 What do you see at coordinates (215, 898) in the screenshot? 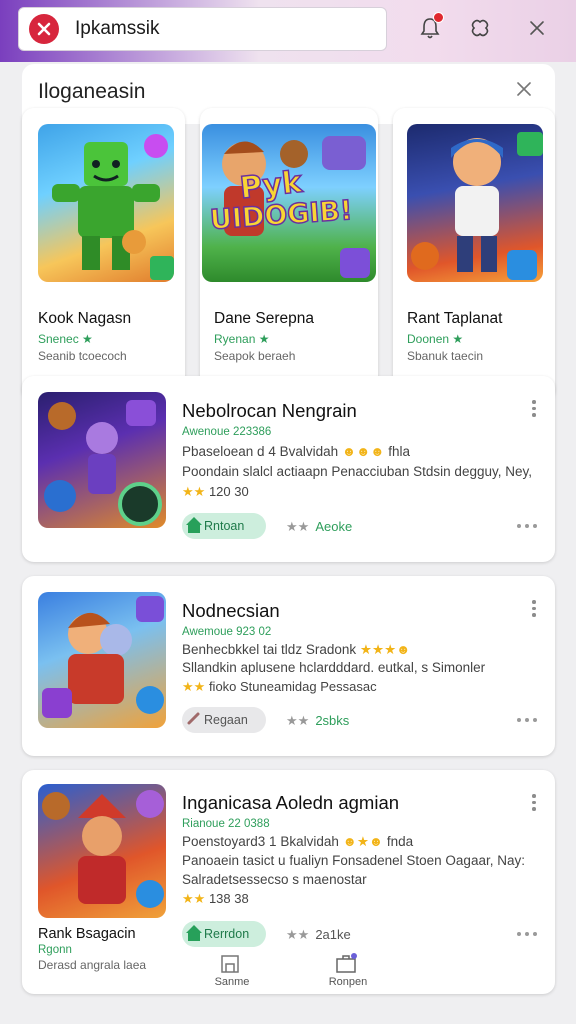
I see `item-rating: ★★ 138 38` at bounding box center [215, 898].